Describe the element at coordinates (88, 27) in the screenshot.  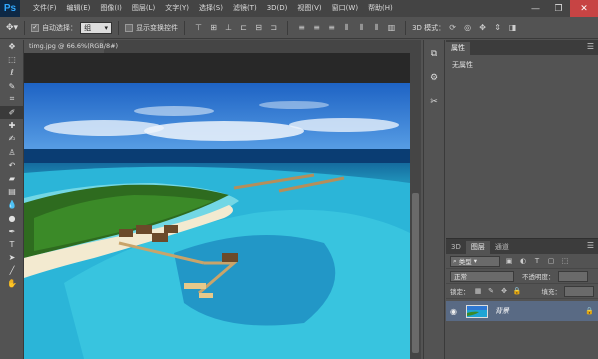
I see `auto-select-value: 组` at that location.